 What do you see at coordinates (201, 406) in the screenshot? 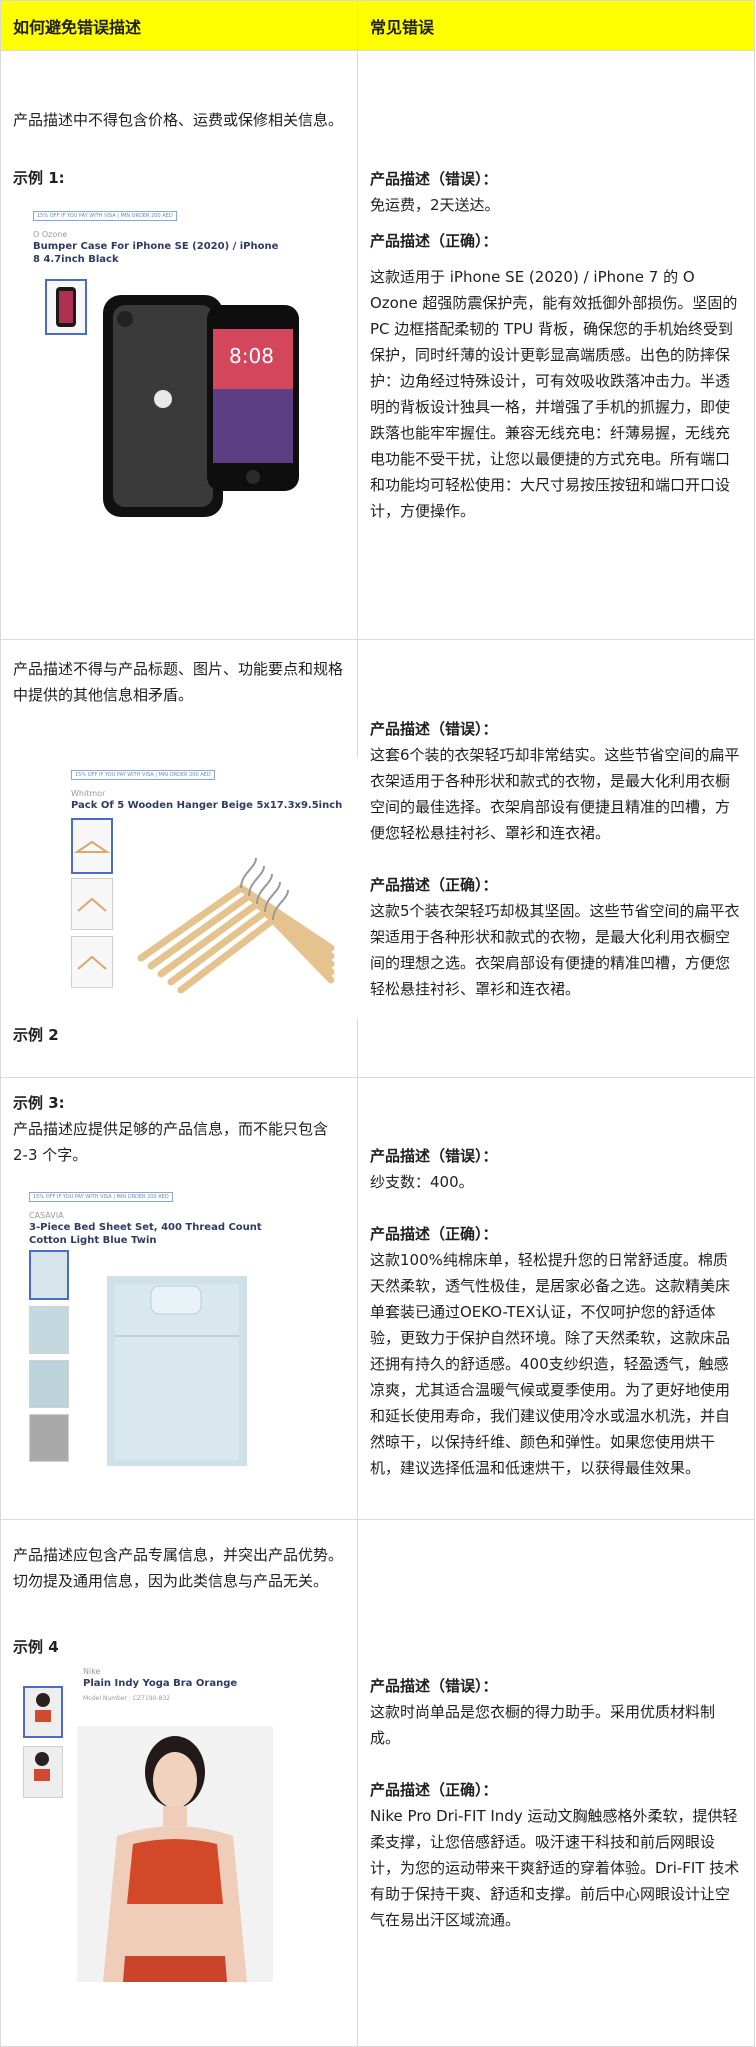
I see `phone-case-image: 8:08` at bounding box center [201, 406].